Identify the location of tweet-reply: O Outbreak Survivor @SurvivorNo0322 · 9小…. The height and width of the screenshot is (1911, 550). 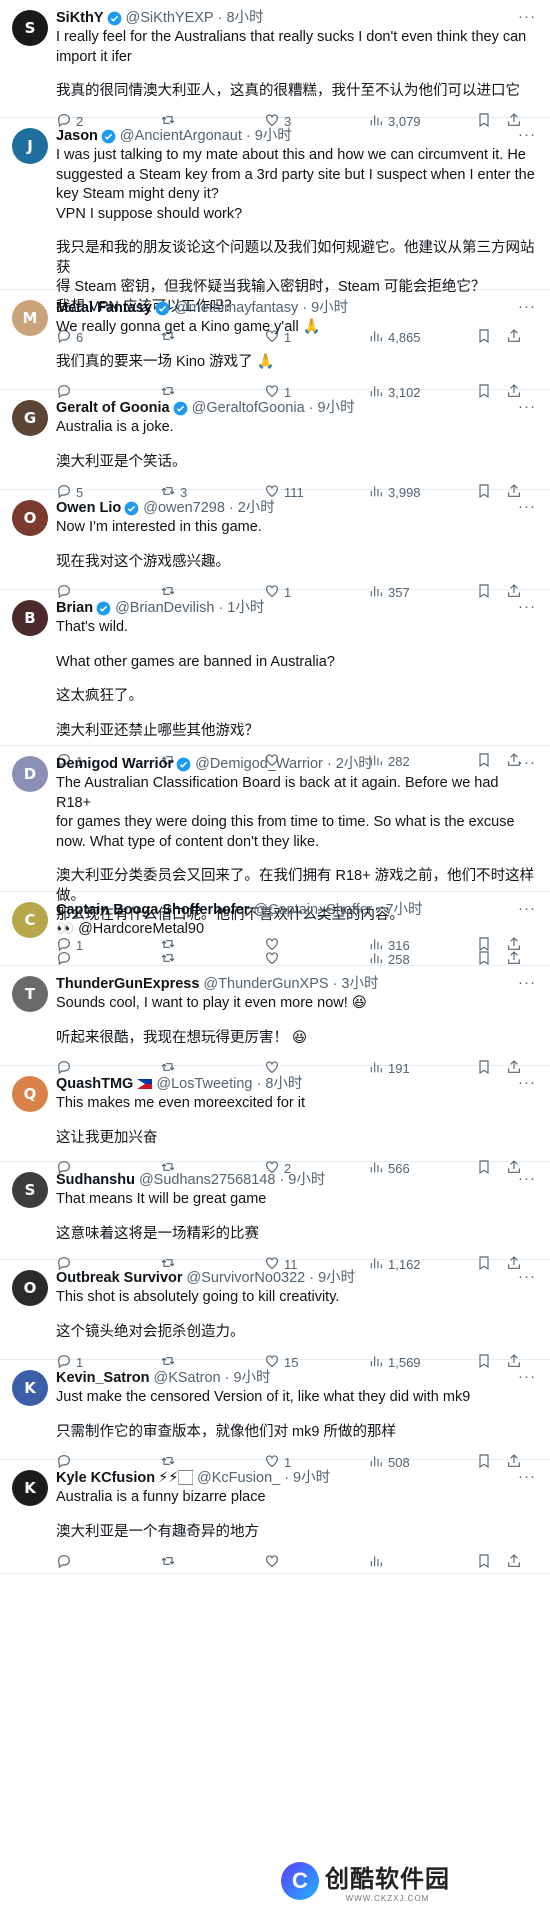
(275, 1315).